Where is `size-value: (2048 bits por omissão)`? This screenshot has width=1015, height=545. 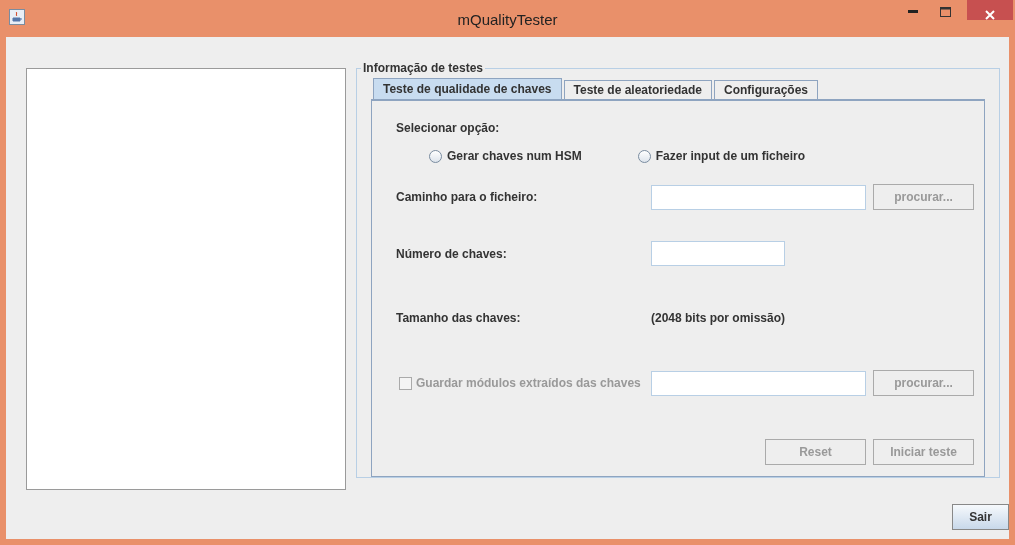
size-value: (2048 bits por omissão) is located at coordinates (718, 318).